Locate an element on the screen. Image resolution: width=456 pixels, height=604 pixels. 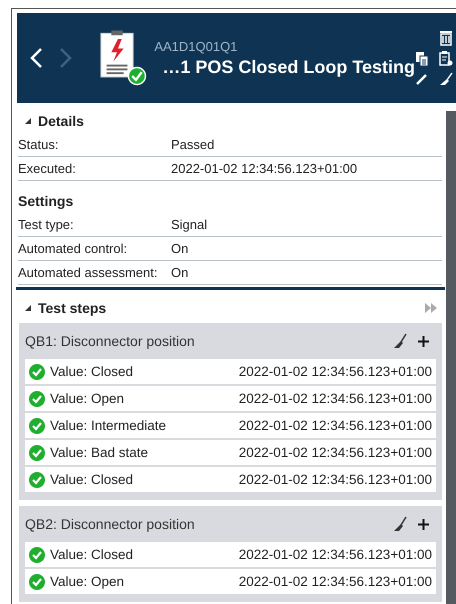
field-value: Passed is located at coordinates (192, 144).